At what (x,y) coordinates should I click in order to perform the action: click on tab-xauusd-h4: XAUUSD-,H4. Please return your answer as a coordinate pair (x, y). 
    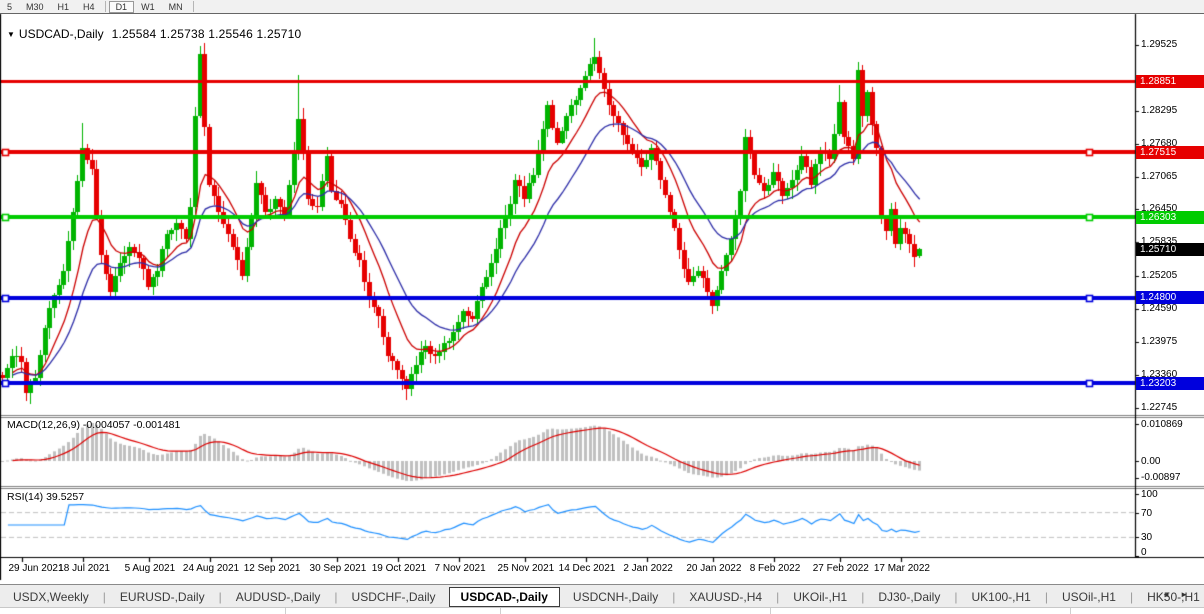
    Looking at the image, I should click on (725, 597).